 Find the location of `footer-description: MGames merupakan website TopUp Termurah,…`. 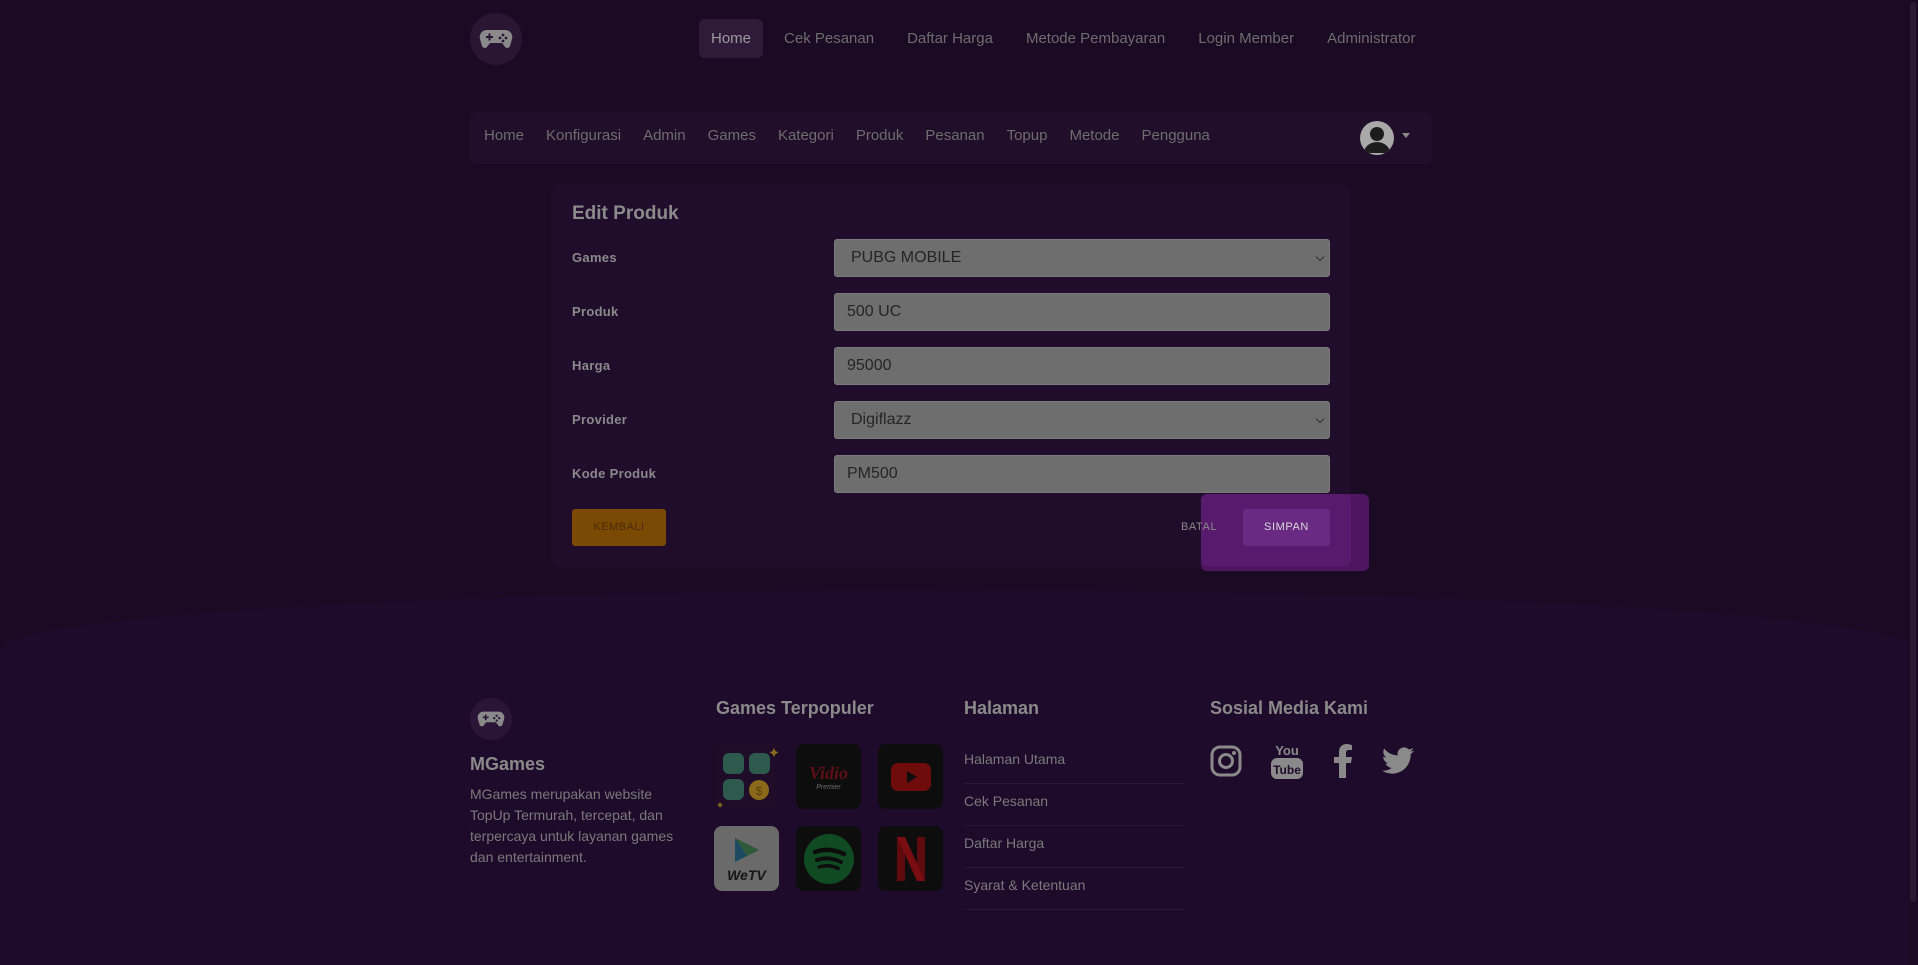

footer-description: MGames merupakan website TopUp Termurah,… is located at coordinates (572, 825).